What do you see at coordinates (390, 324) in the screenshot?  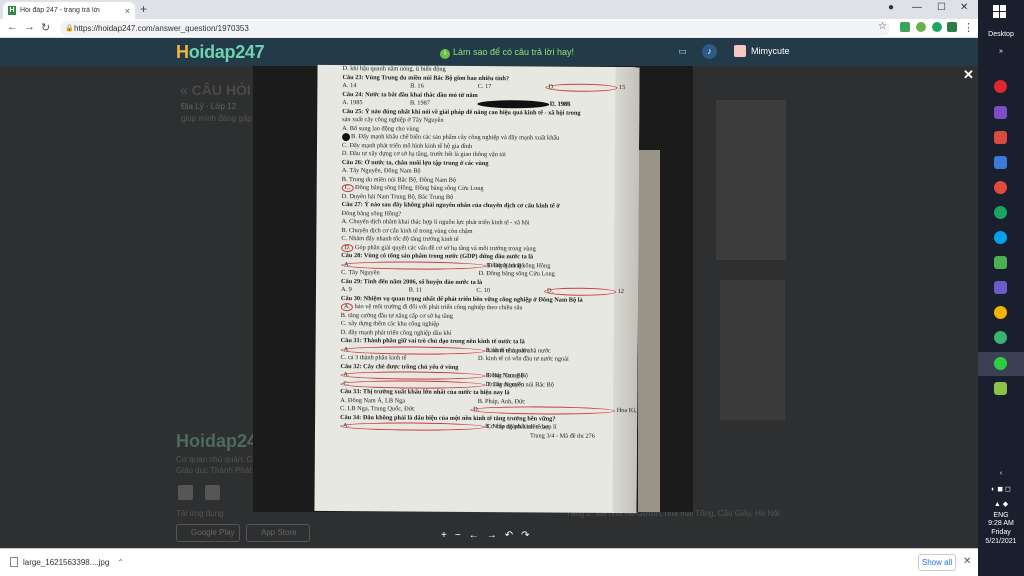 I see `answer-text: C. xây dựng thêm các khu công nghiệp` at bounding box center [390, 324].